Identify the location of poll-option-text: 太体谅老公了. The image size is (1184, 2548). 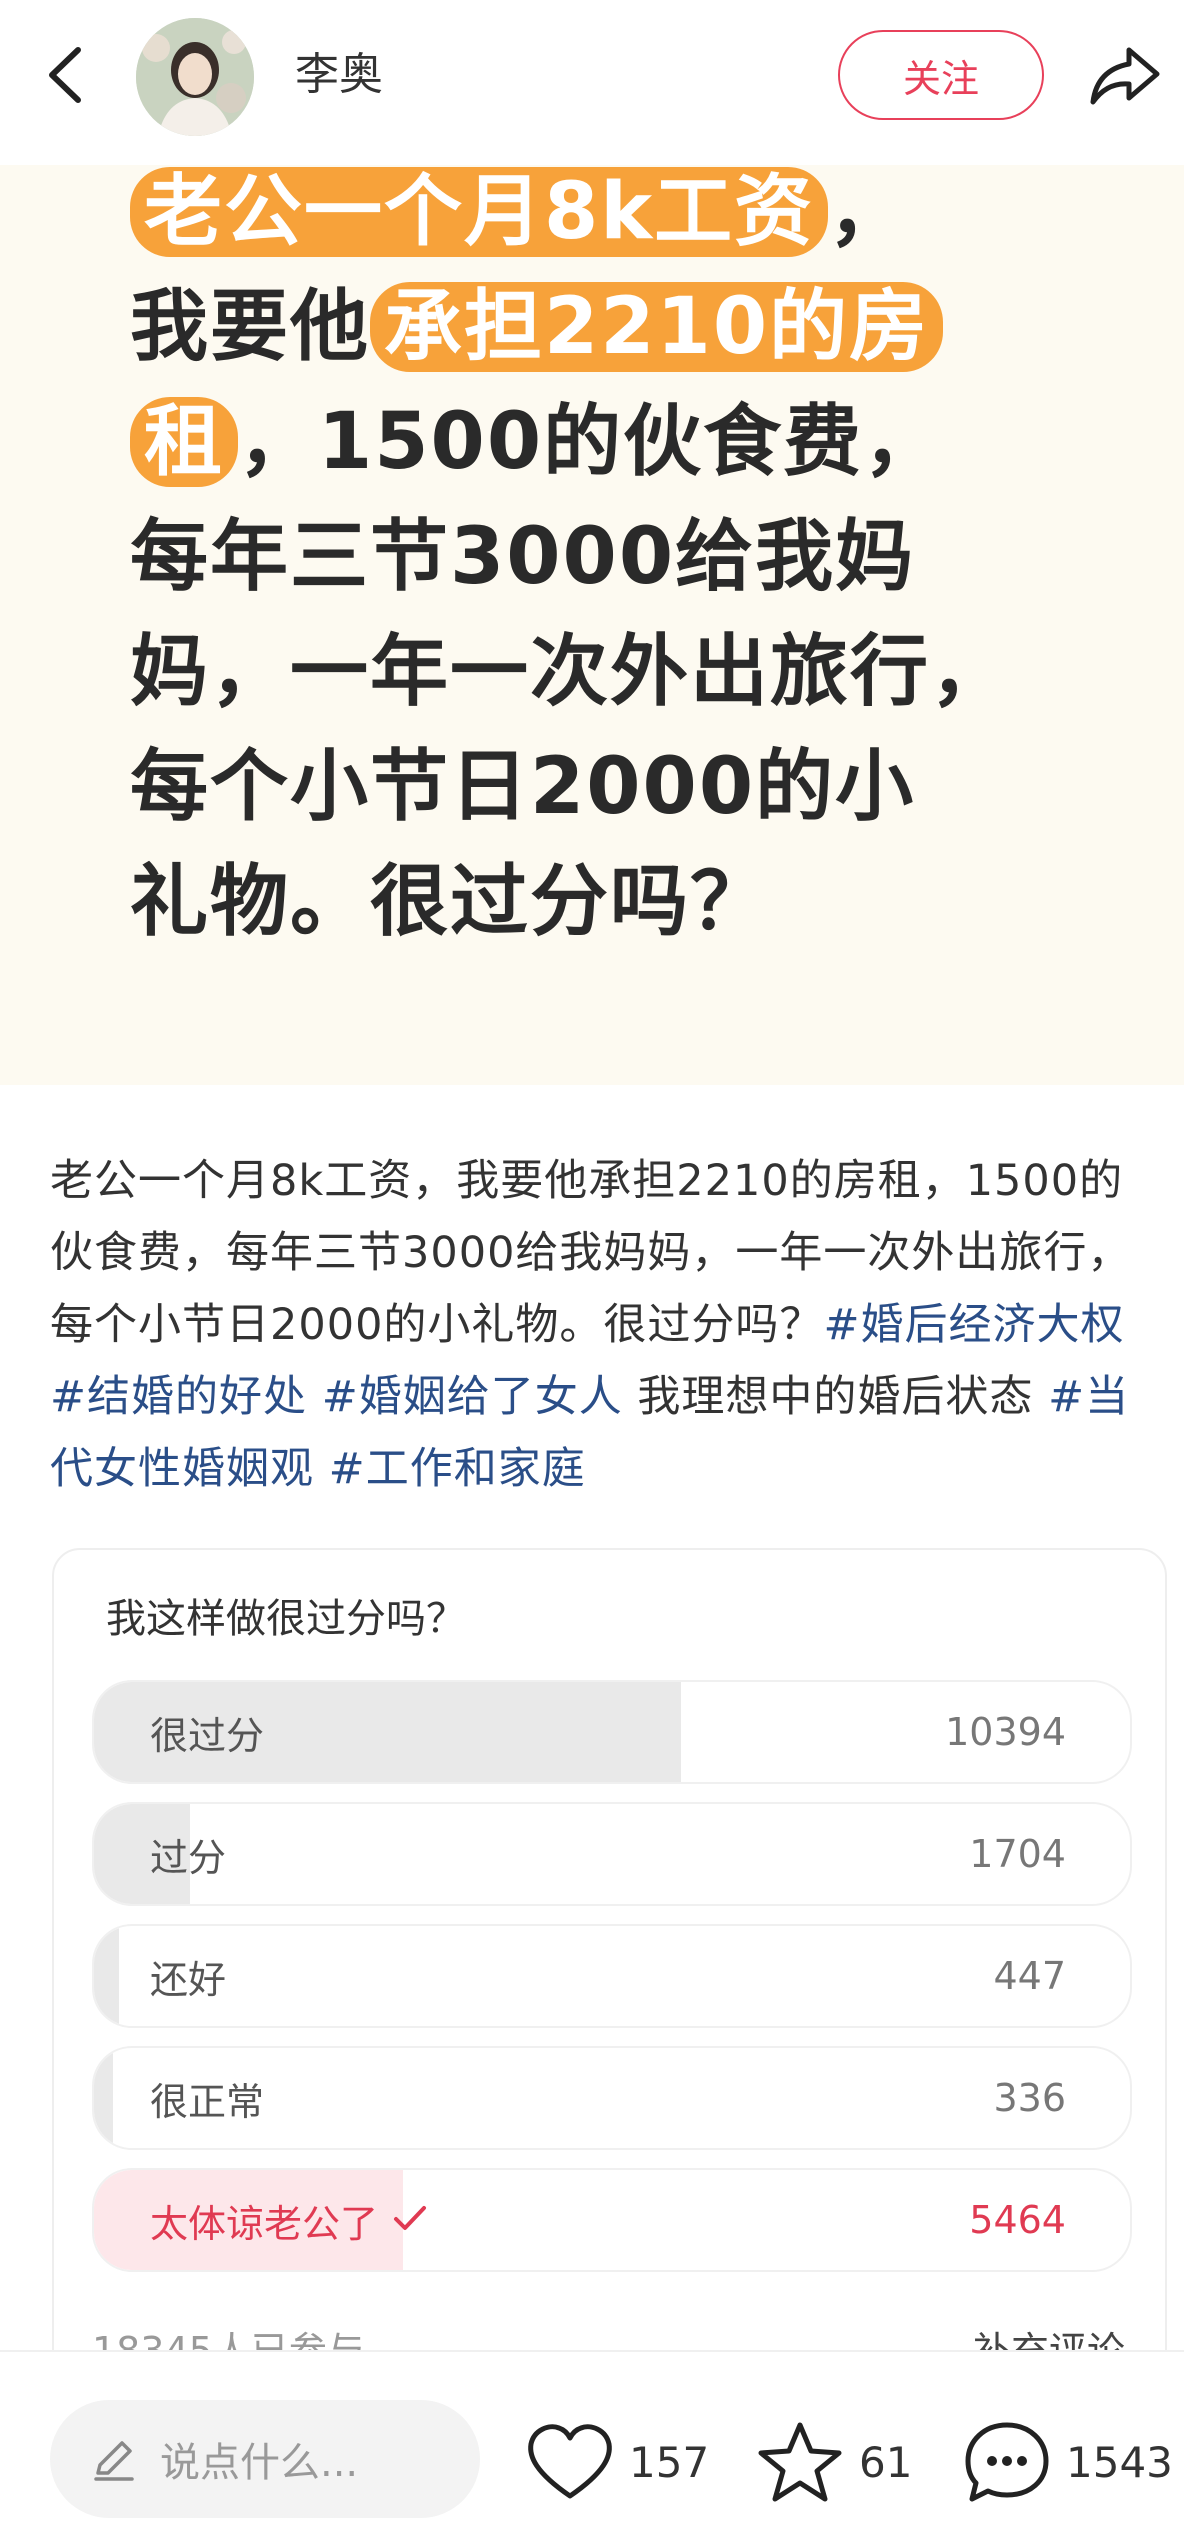
(264, 2223).